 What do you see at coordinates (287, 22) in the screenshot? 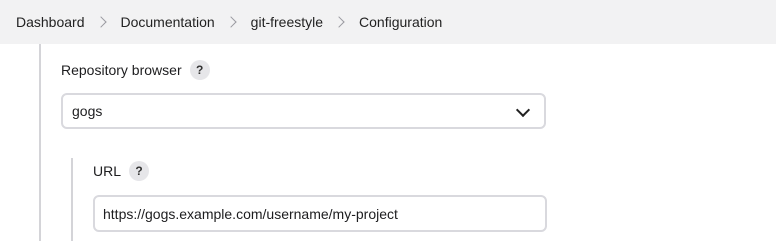
I see `breadcrumb-git-freestyle: git-freestyle` at bounding box center [287, 22].